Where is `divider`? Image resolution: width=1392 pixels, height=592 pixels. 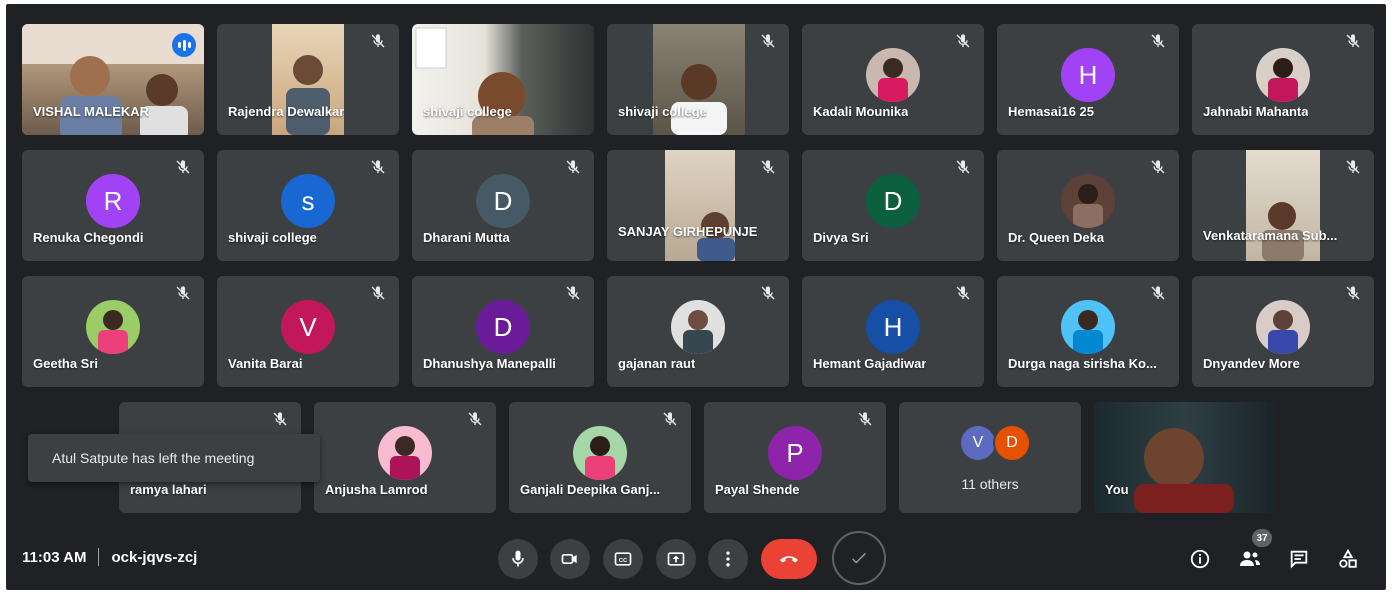
divider is located at coordinates (99, 557).